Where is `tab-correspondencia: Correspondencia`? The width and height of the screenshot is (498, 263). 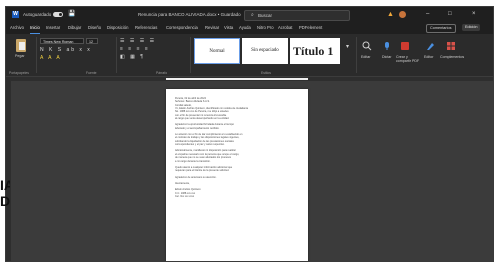 tab-correspondencia: Correspondencia is located at coordinates (182, 28).